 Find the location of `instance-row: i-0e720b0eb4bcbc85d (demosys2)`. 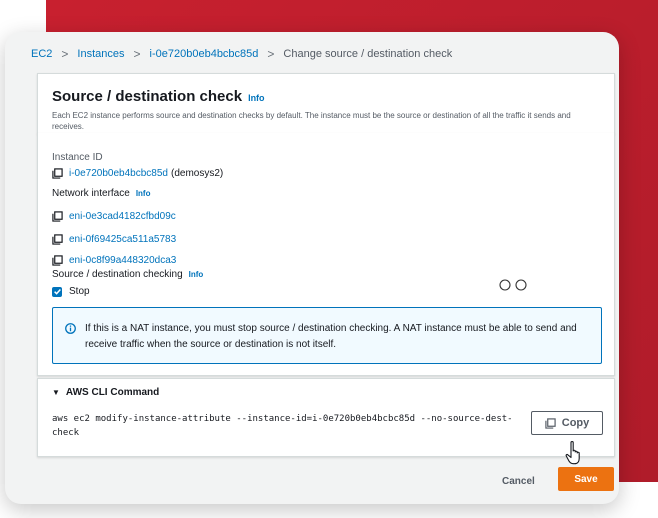

instance-row: i-0e720b0eb4bcbc85d (demosys2) is located at coordinates (137, 173).